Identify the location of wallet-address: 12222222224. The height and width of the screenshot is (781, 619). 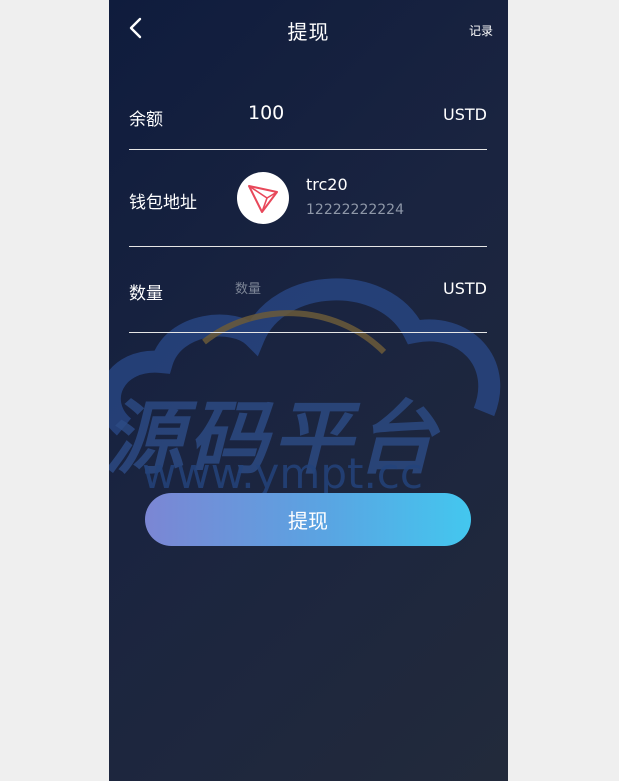
(355, 210).